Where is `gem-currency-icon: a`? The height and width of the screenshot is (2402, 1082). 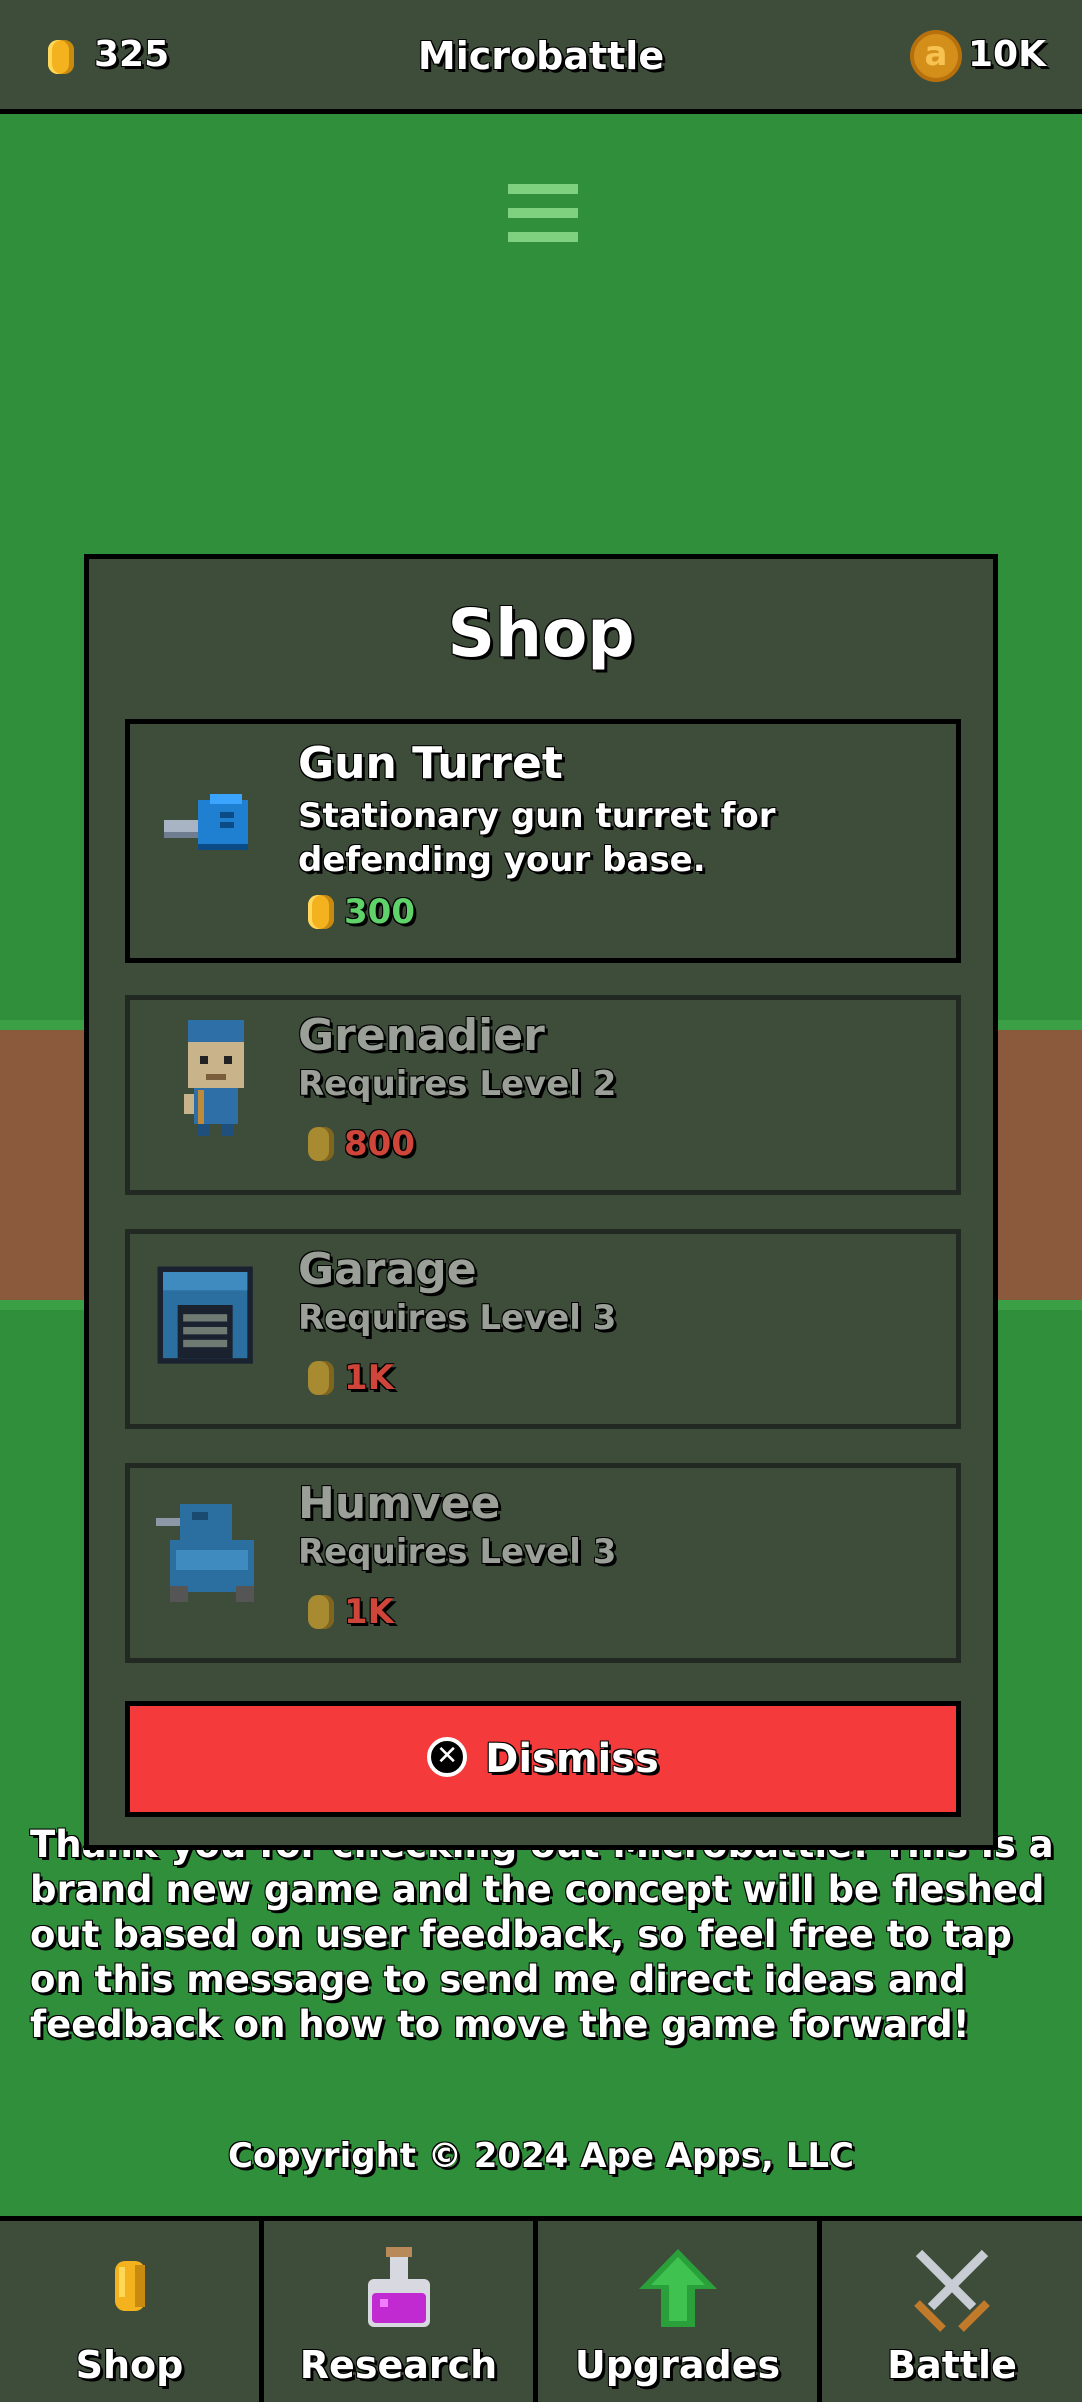 gem-currency-icon: a is located at coordinates (936, 56).